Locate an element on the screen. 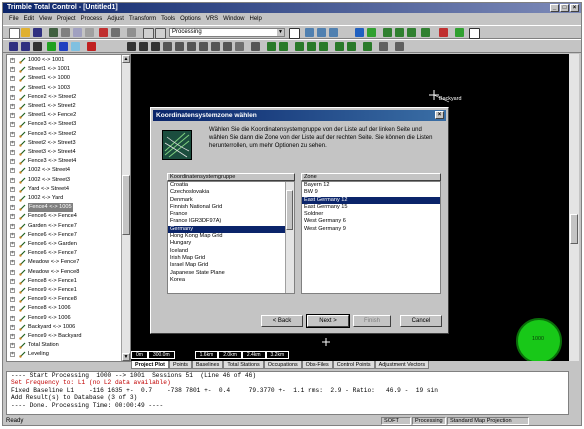 This screenshot has width=584, height=429. tab-total-stations: Total Stations is located at coordinates (243, 365).